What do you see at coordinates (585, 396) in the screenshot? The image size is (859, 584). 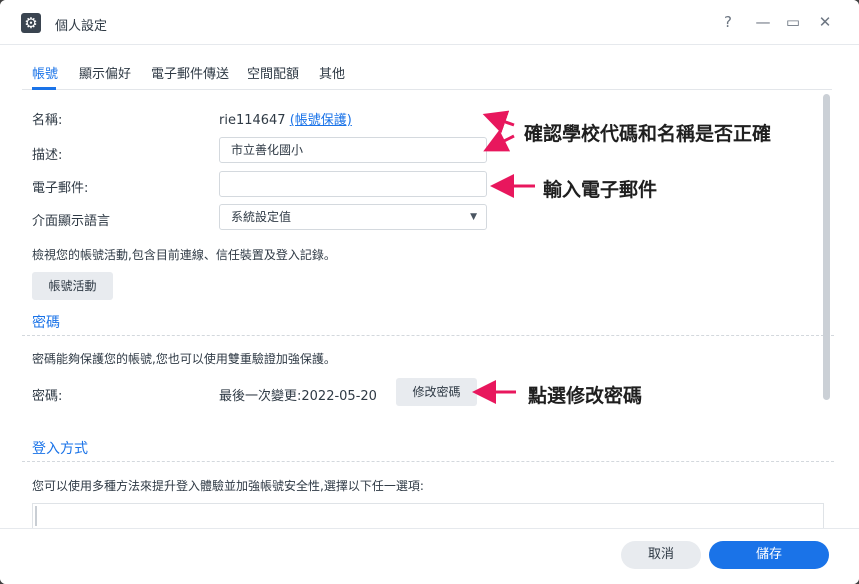 I see `annotation-click-change-password: 點選修改密碼` at bounding box center [585, 396].